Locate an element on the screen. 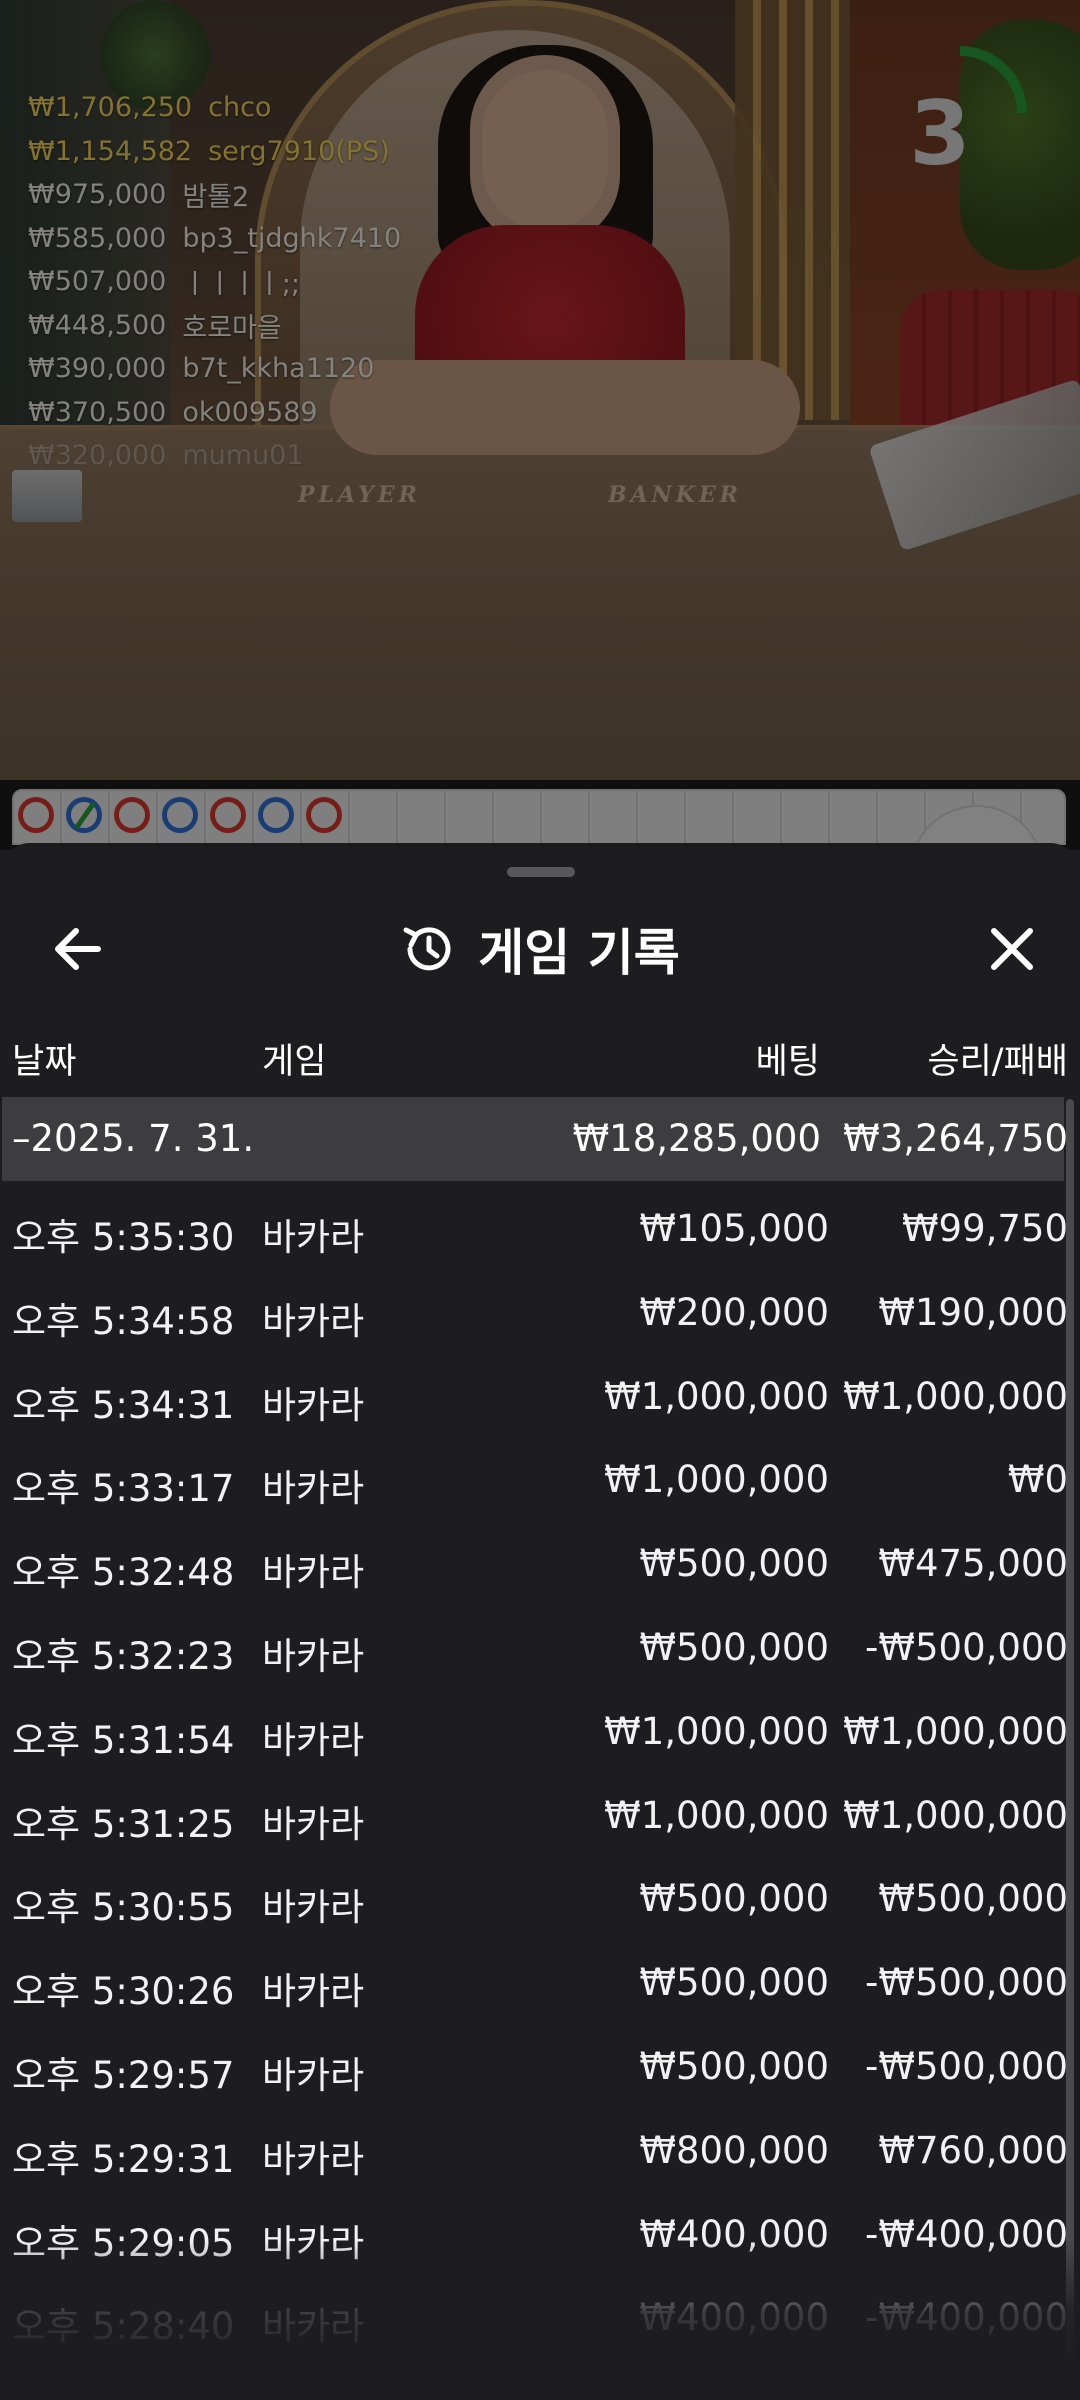  row-result: ₩190,000 is located at coordinates (973, 1312).